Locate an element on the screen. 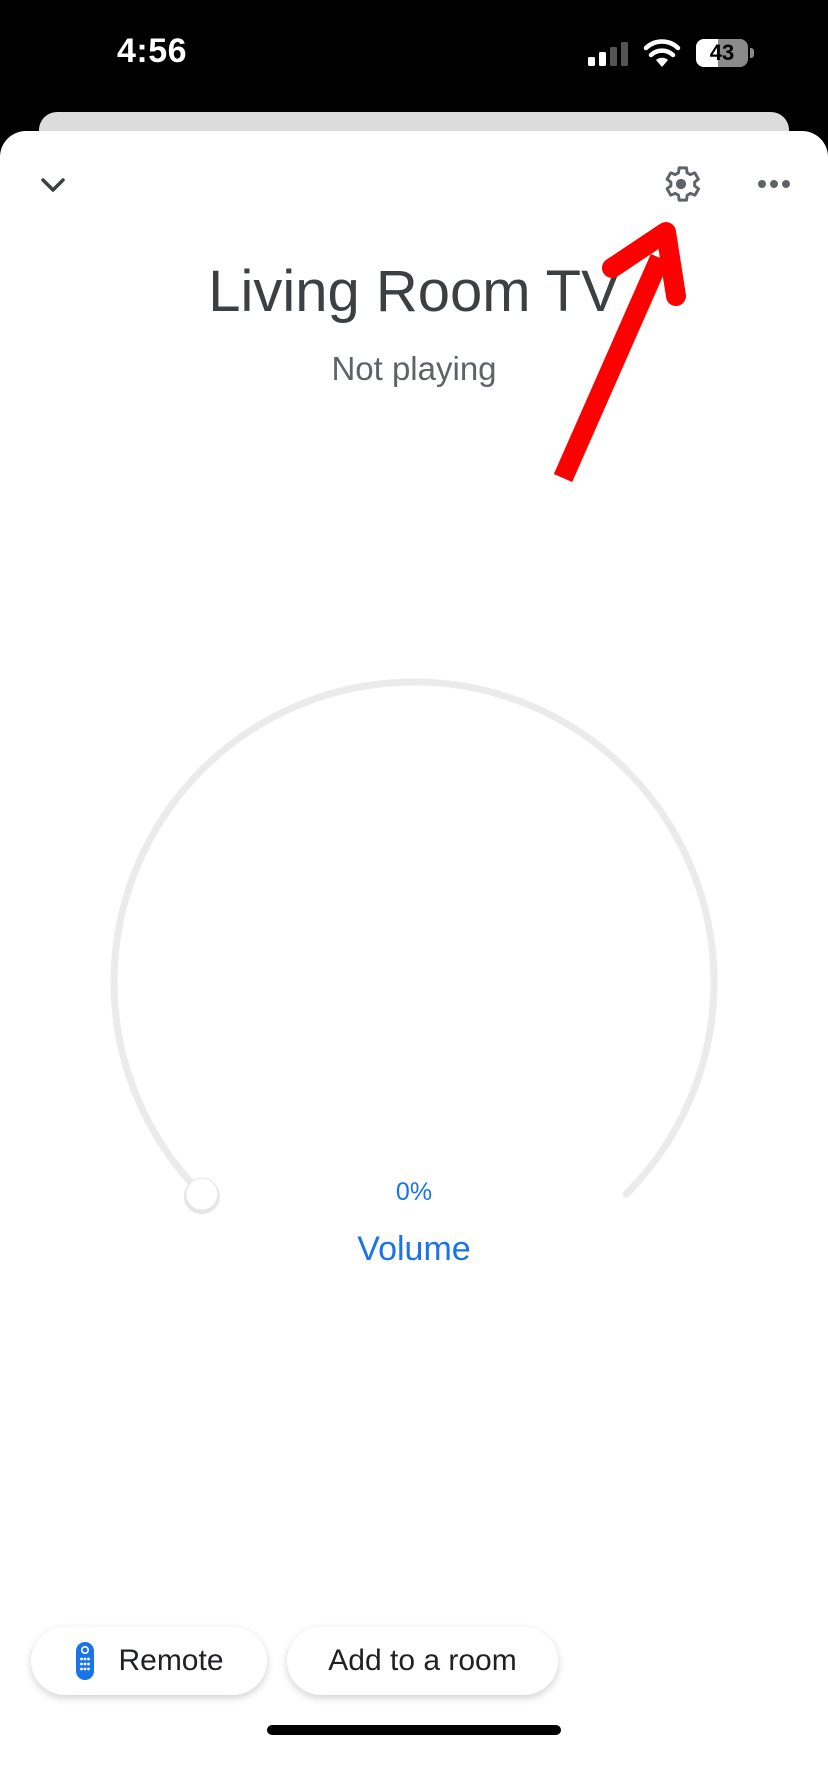 This screenshot has width=828, height=1792. gear-icon is located at coordinates (683, 184).